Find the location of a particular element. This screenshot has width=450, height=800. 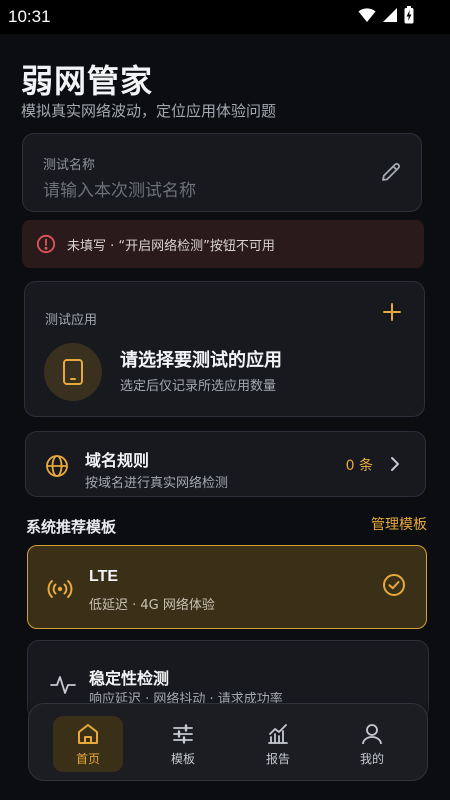

phone-icon is located at coordinates (73, 372).